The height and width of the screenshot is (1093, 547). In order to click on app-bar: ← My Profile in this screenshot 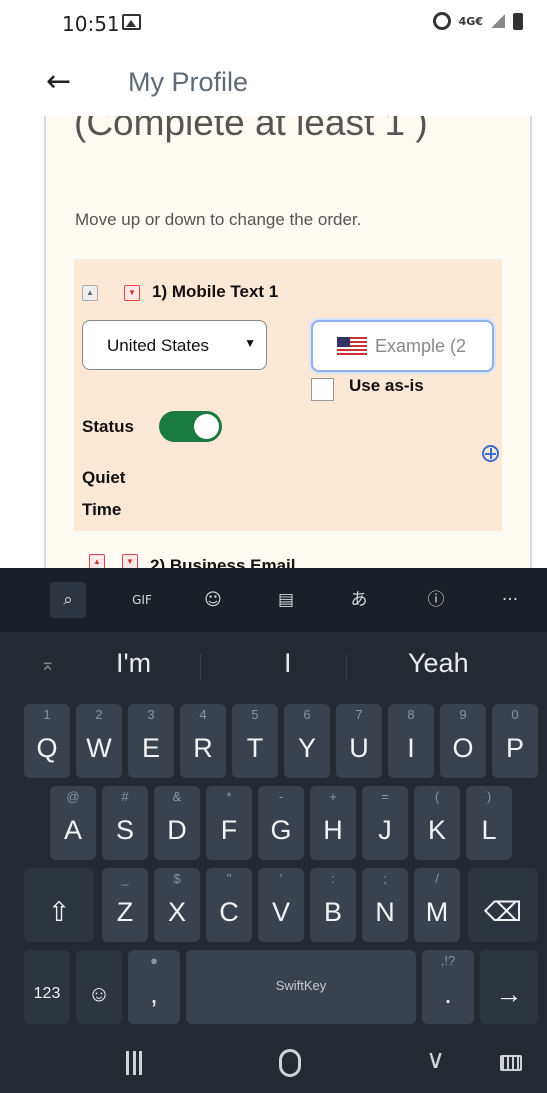, I will do `click(273, 84)`.